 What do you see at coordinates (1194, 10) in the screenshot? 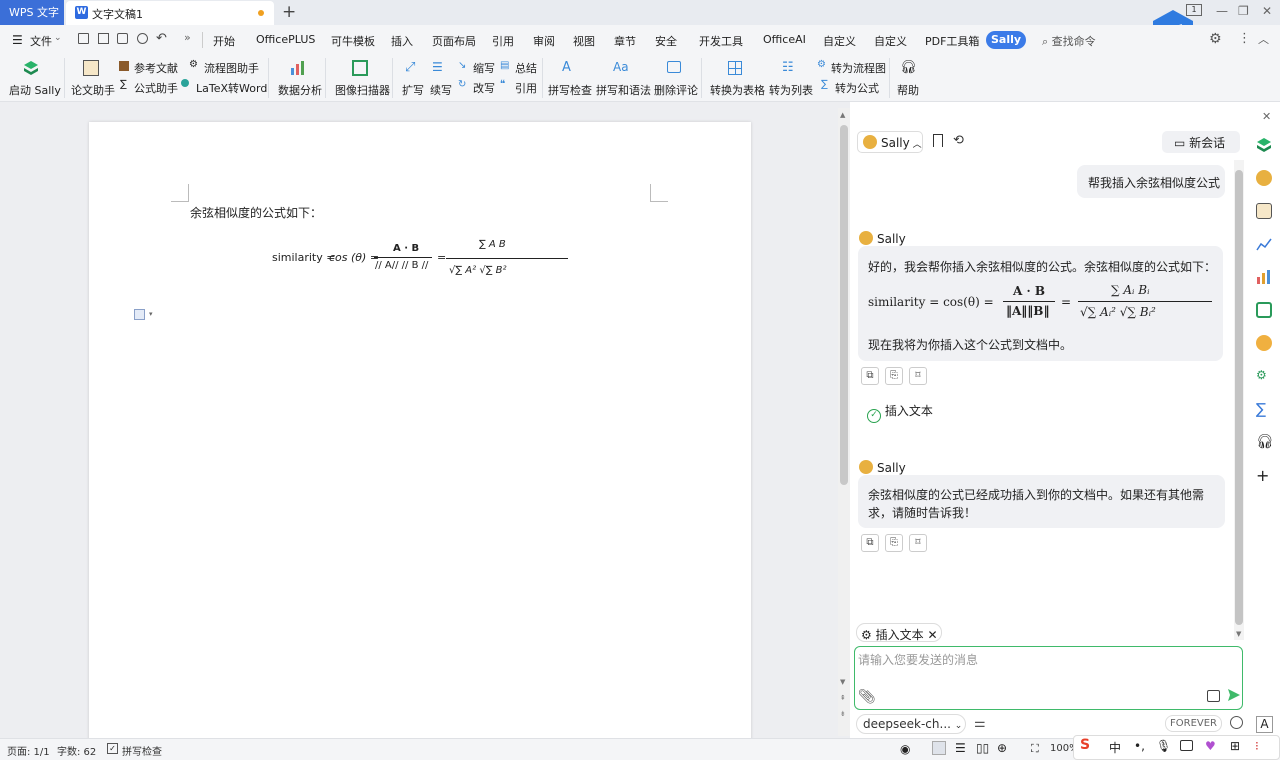
I see `badge-icon: 1` at bounding box center [1194, 10].